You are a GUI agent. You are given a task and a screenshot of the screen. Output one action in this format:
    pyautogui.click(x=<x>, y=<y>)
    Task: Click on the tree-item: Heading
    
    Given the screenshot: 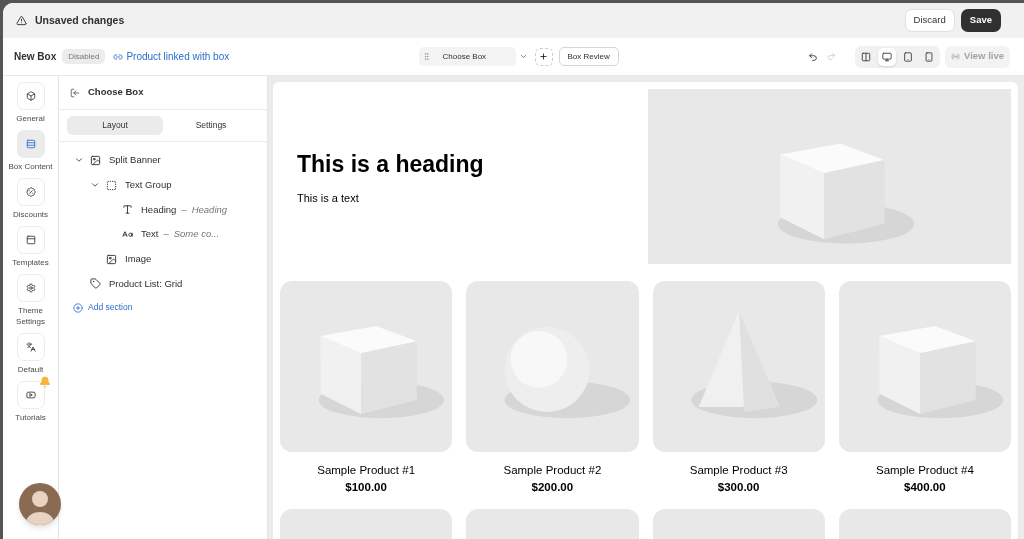 What is the action you would take?
    pyautogui.click(x=159, y=209)
    